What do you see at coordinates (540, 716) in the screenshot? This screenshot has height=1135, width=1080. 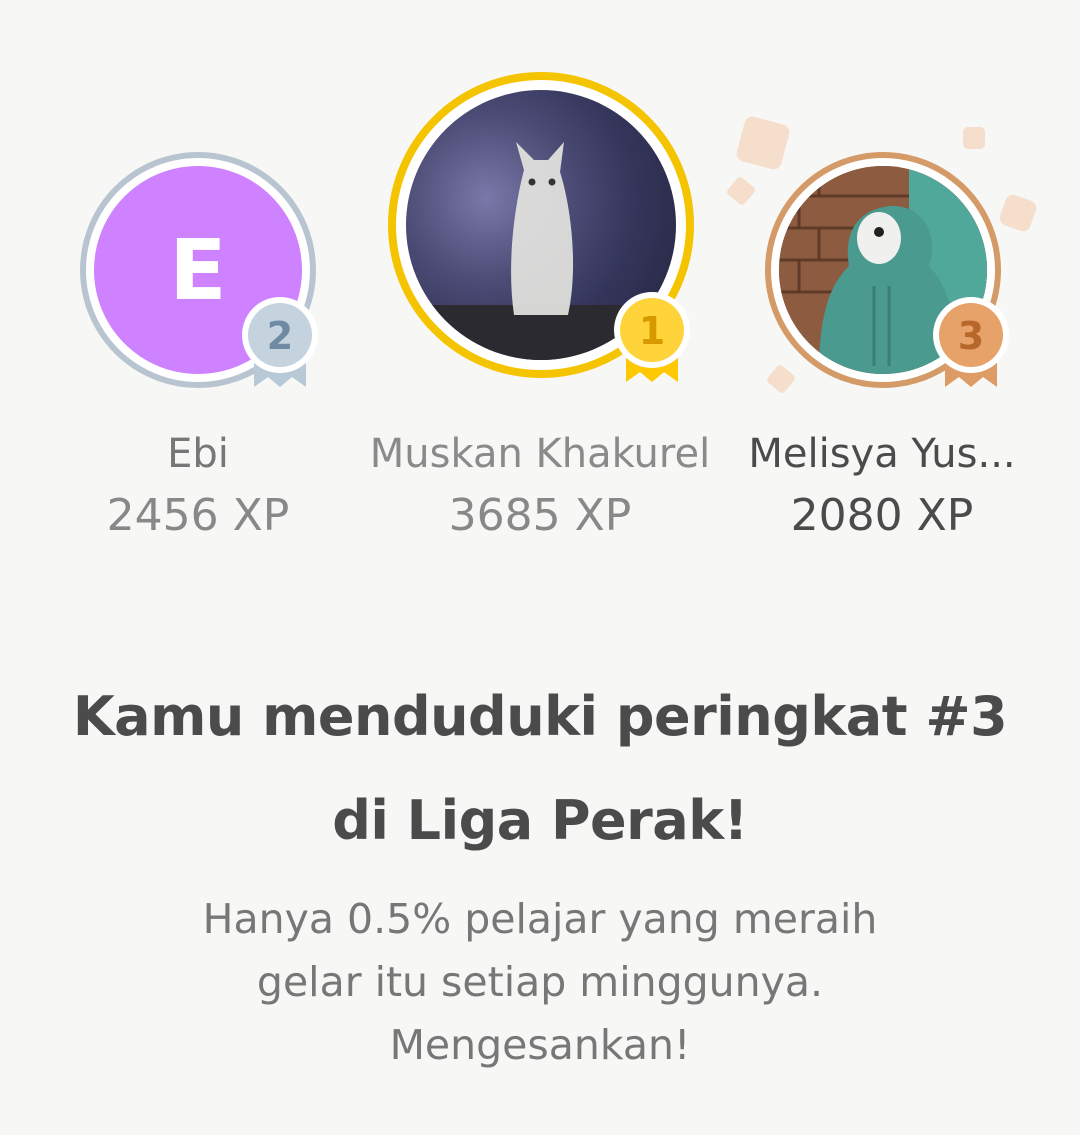 I see `headline-line: Kamu menduduki peringkat #3` at bounding box center [540, 716].